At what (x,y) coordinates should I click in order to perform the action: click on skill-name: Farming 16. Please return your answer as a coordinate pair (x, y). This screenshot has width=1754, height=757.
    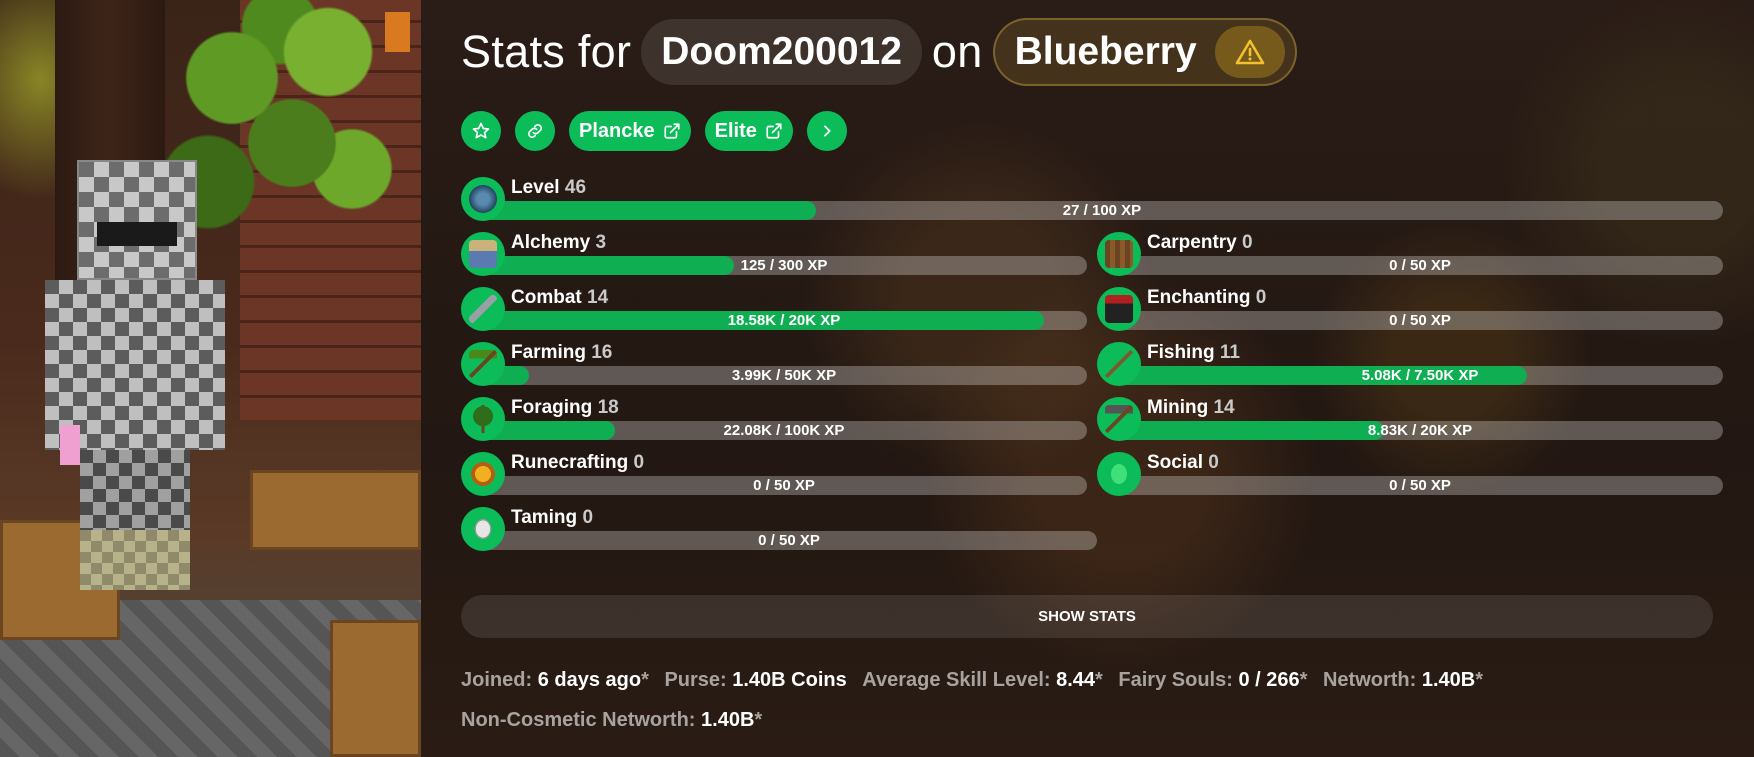
    Looking at the image, I should click on (562, 352).